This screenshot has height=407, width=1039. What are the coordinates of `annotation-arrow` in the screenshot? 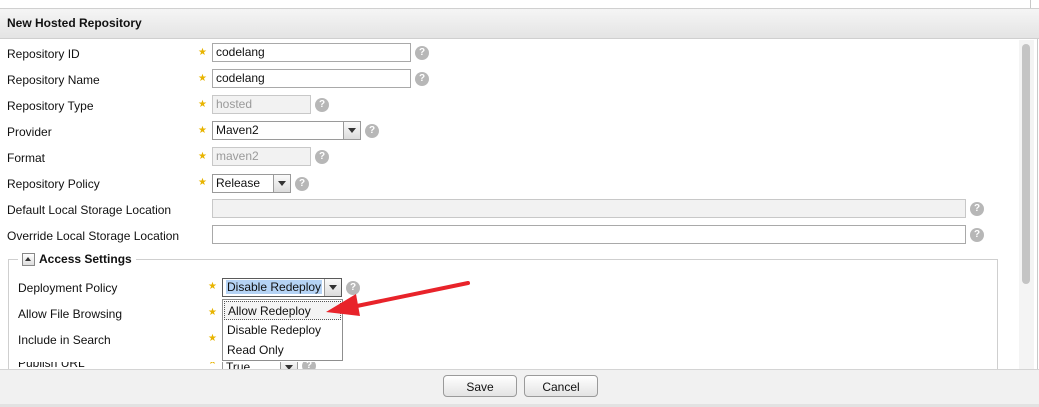 It's located at (398, 298).